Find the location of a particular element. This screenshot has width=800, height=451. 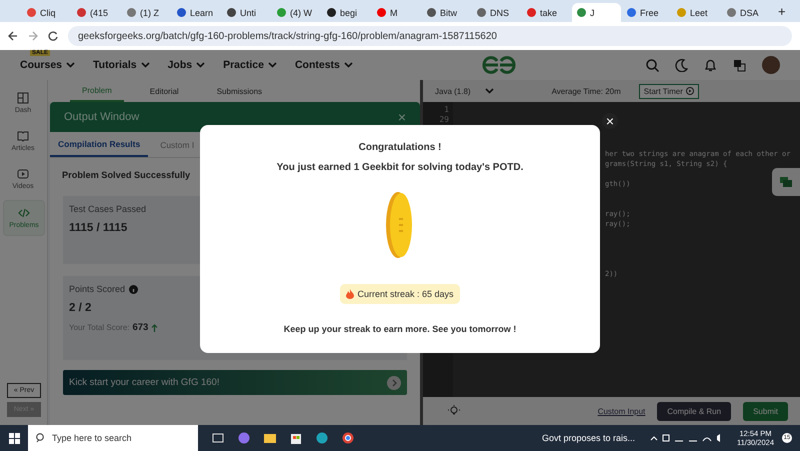

compile-run-button: Compile & Run is located at coordinates (694, 411).